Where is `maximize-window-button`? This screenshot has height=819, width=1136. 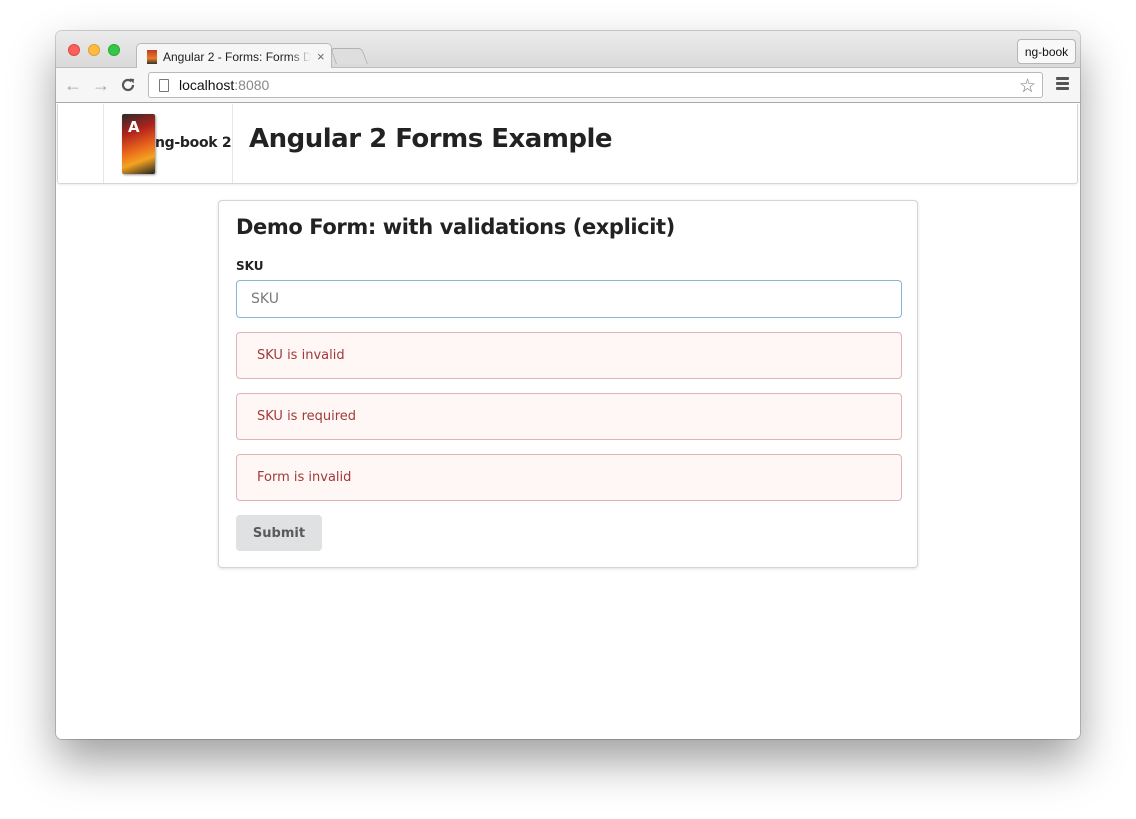 maximize-window-button is located at coordinates (114, 50).